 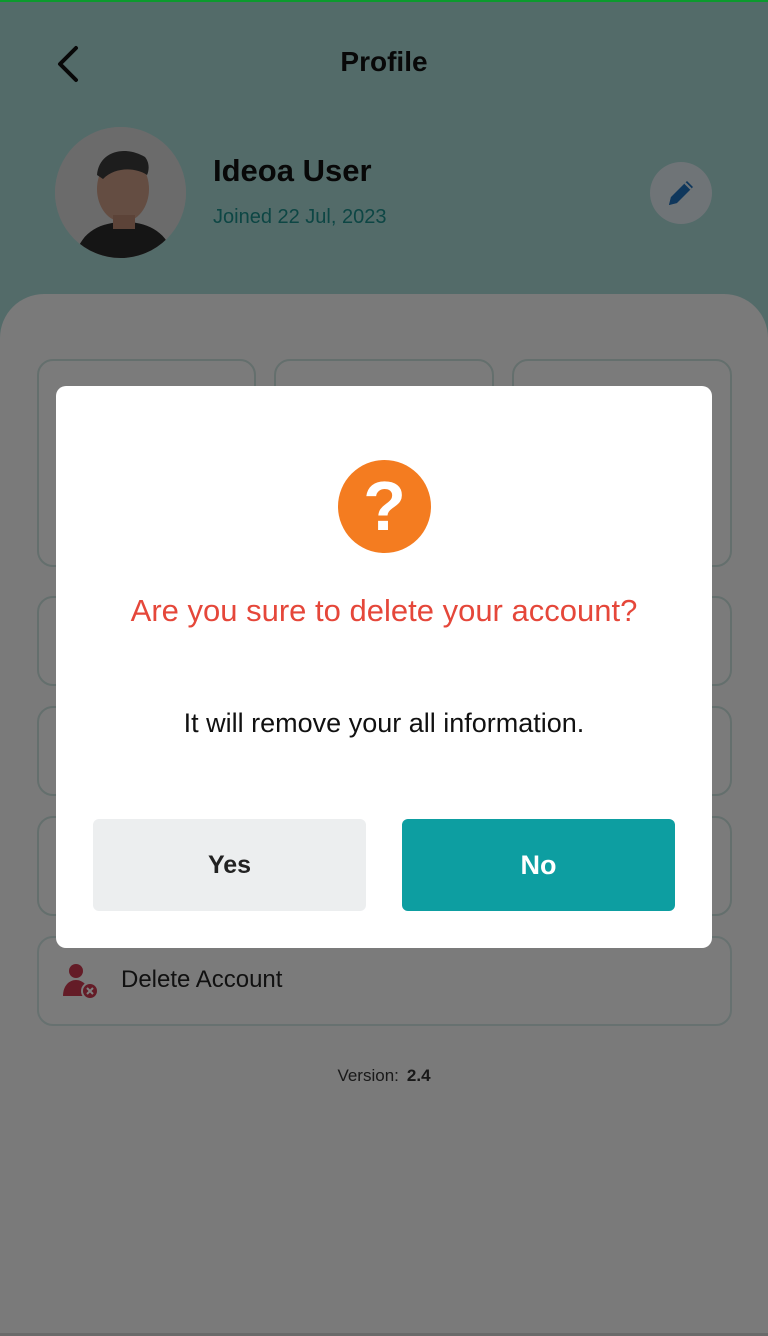 I want to click on dialog-title: Are you sure to delete your account?, so click(x=384, y=610).